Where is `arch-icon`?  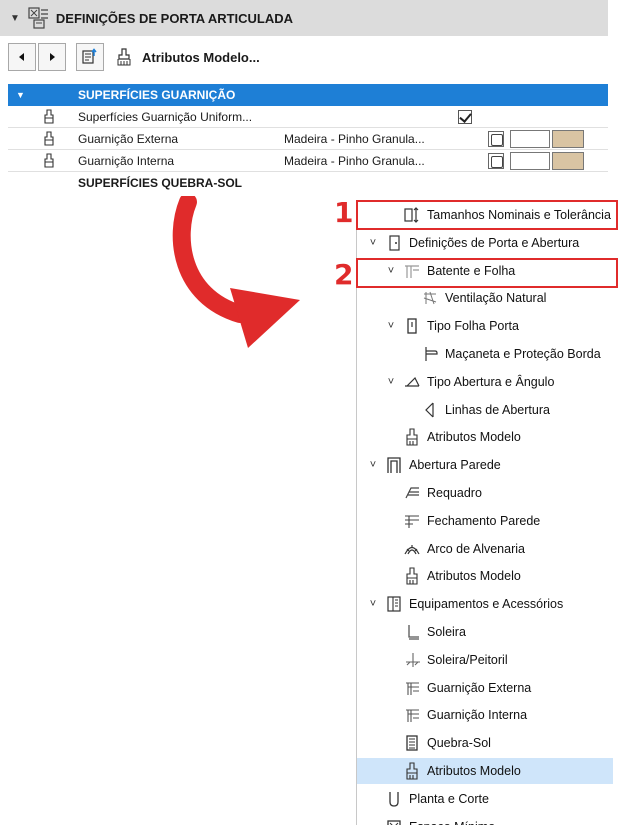 arch-icon is located at coordinates (412, 549).